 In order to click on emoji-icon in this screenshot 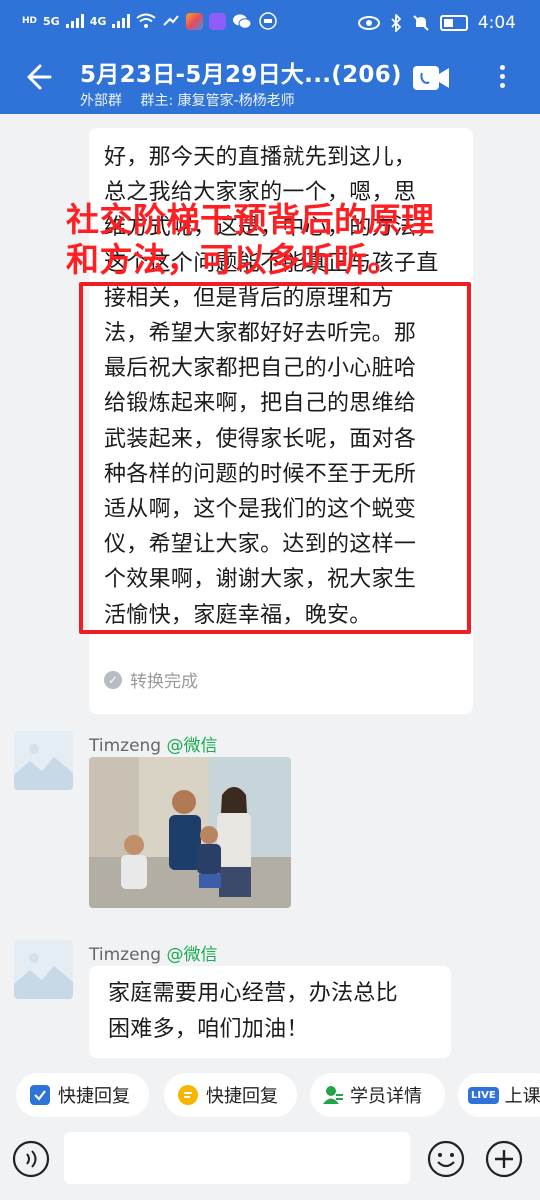, I will do `click(446, 1159)`.